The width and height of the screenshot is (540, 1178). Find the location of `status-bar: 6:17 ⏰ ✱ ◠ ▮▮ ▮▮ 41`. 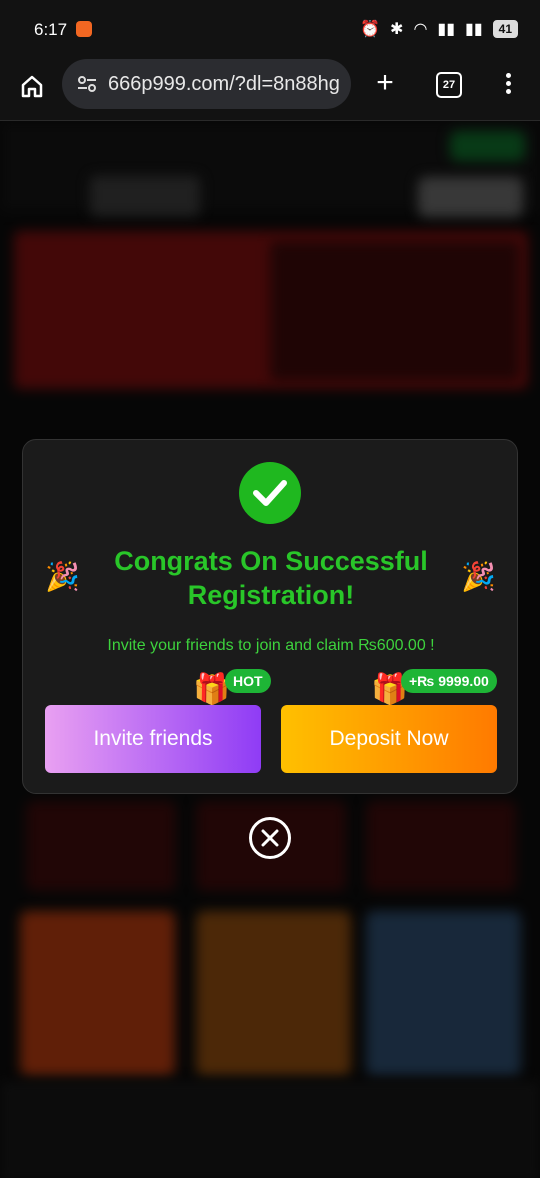

status-bar: 6:17 ⏰ ✱ ◠ ▮▮ ▮▮ 41 is located at coordinates (270, 29).